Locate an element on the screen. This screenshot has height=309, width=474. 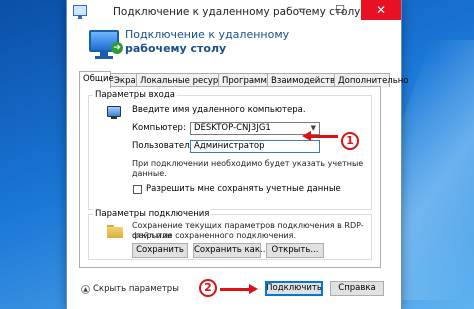
folder-icon is located at coordinates (115, 231).